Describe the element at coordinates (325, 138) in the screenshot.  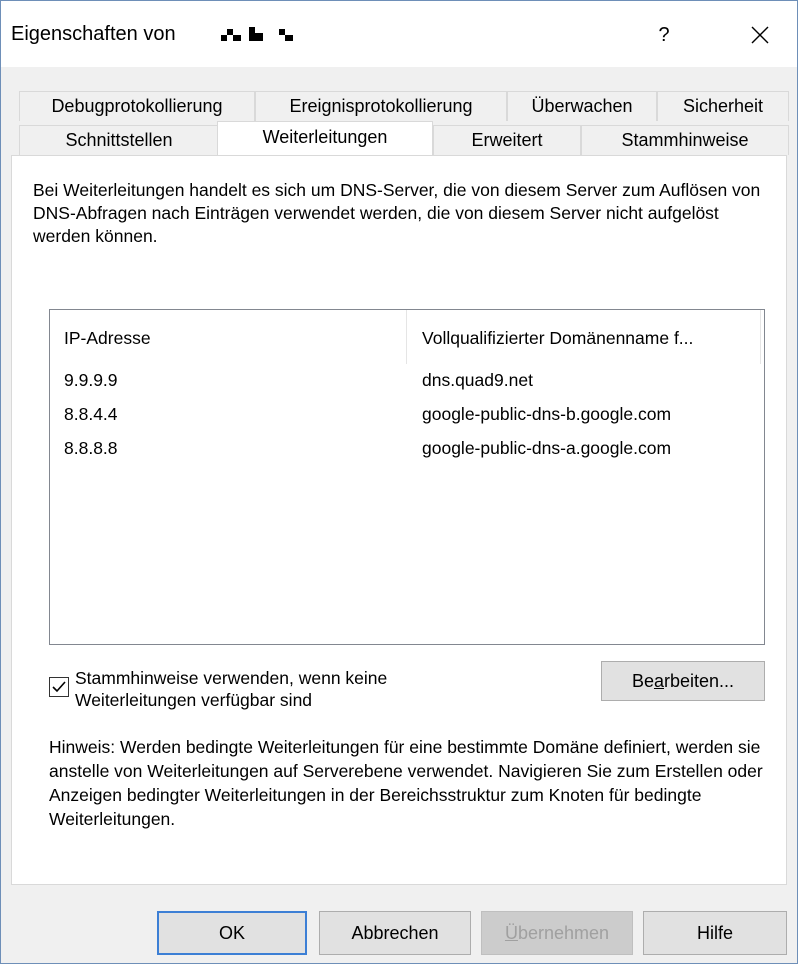
I see `tab-weiterleitungen: Weiterleitungen` at that location.